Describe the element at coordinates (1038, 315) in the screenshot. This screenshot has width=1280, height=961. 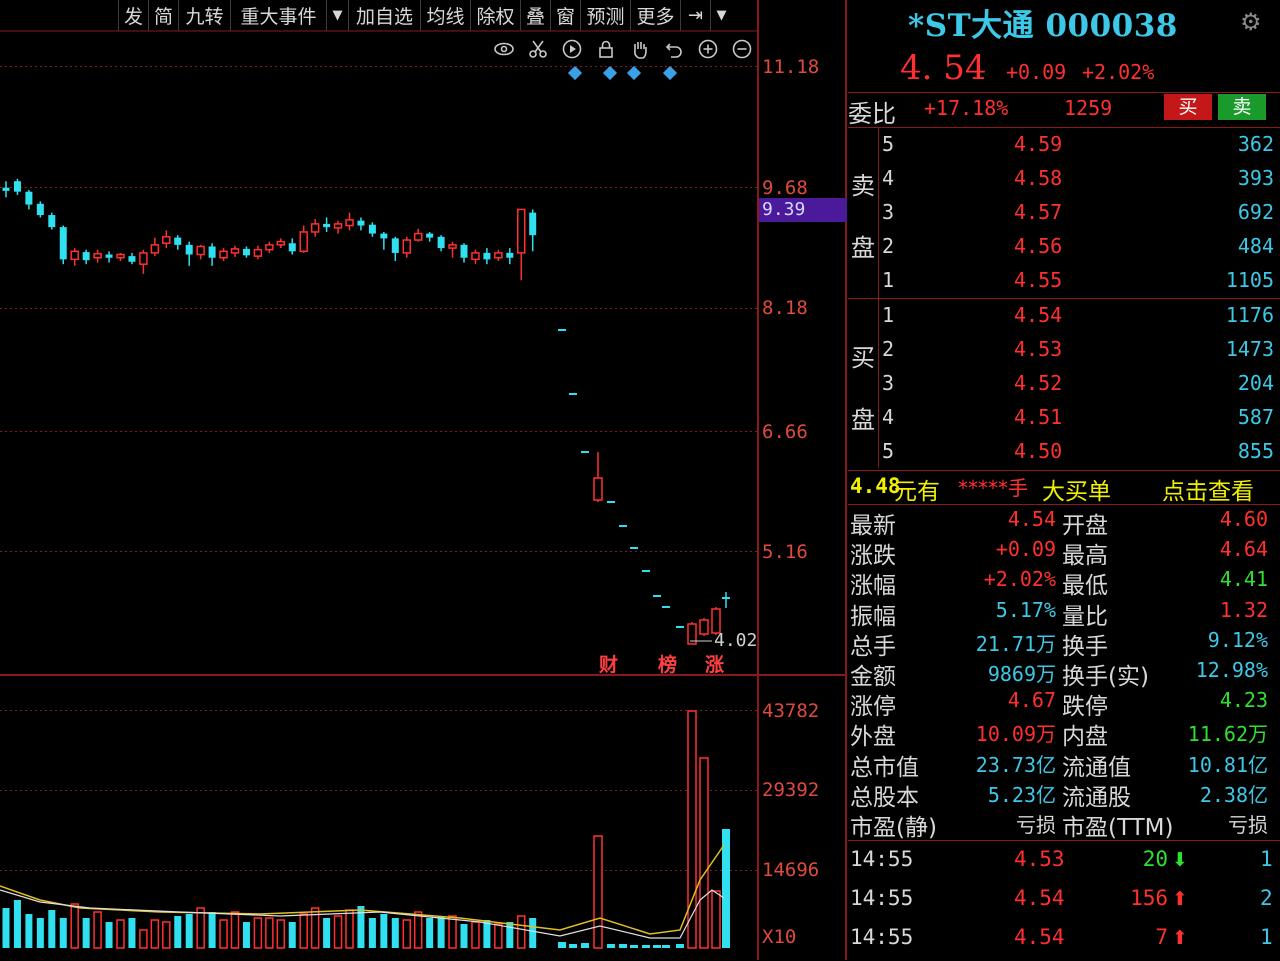
I see `bid-price: 4.54` at that location.